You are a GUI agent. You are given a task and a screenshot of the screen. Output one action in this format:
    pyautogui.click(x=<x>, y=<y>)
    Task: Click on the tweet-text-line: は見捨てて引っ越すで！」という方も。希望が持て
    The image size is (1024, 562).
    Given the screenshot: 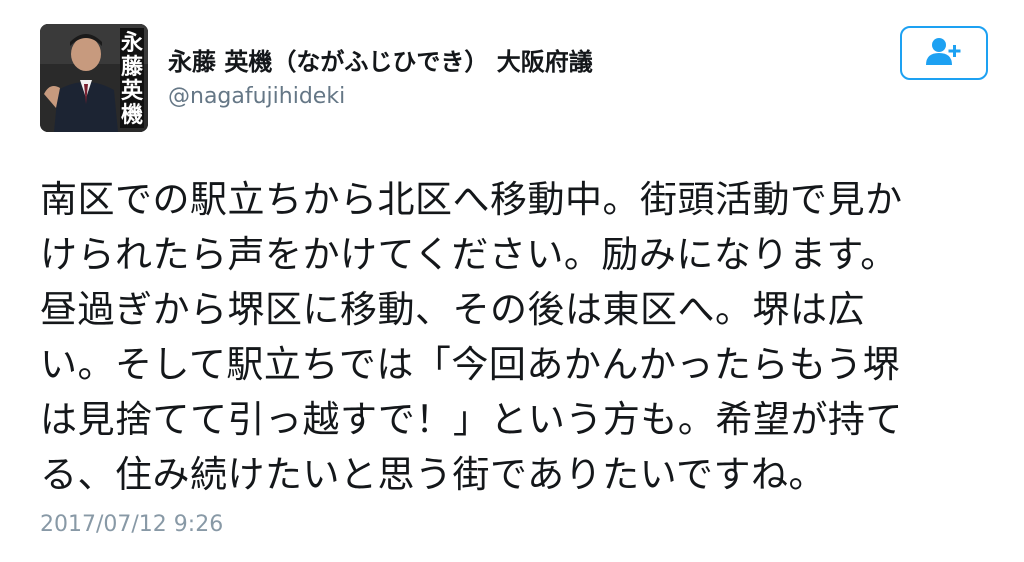 What is the action you would take?
    pyautogui.click(x=471, y=419)
    